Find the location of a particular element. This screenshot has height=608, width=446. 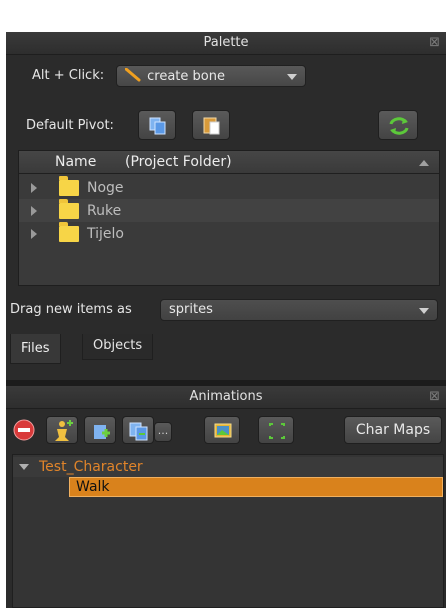

tab-objects: Objects is located at coordinates (118, 347).